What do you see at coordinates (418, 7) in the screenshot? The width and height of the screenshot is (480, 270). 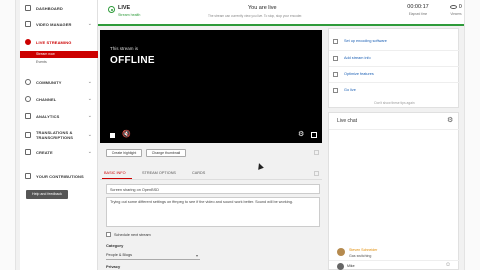 I see `elapsed-time-value: 00:00:17` at bounding box center [418, 7].